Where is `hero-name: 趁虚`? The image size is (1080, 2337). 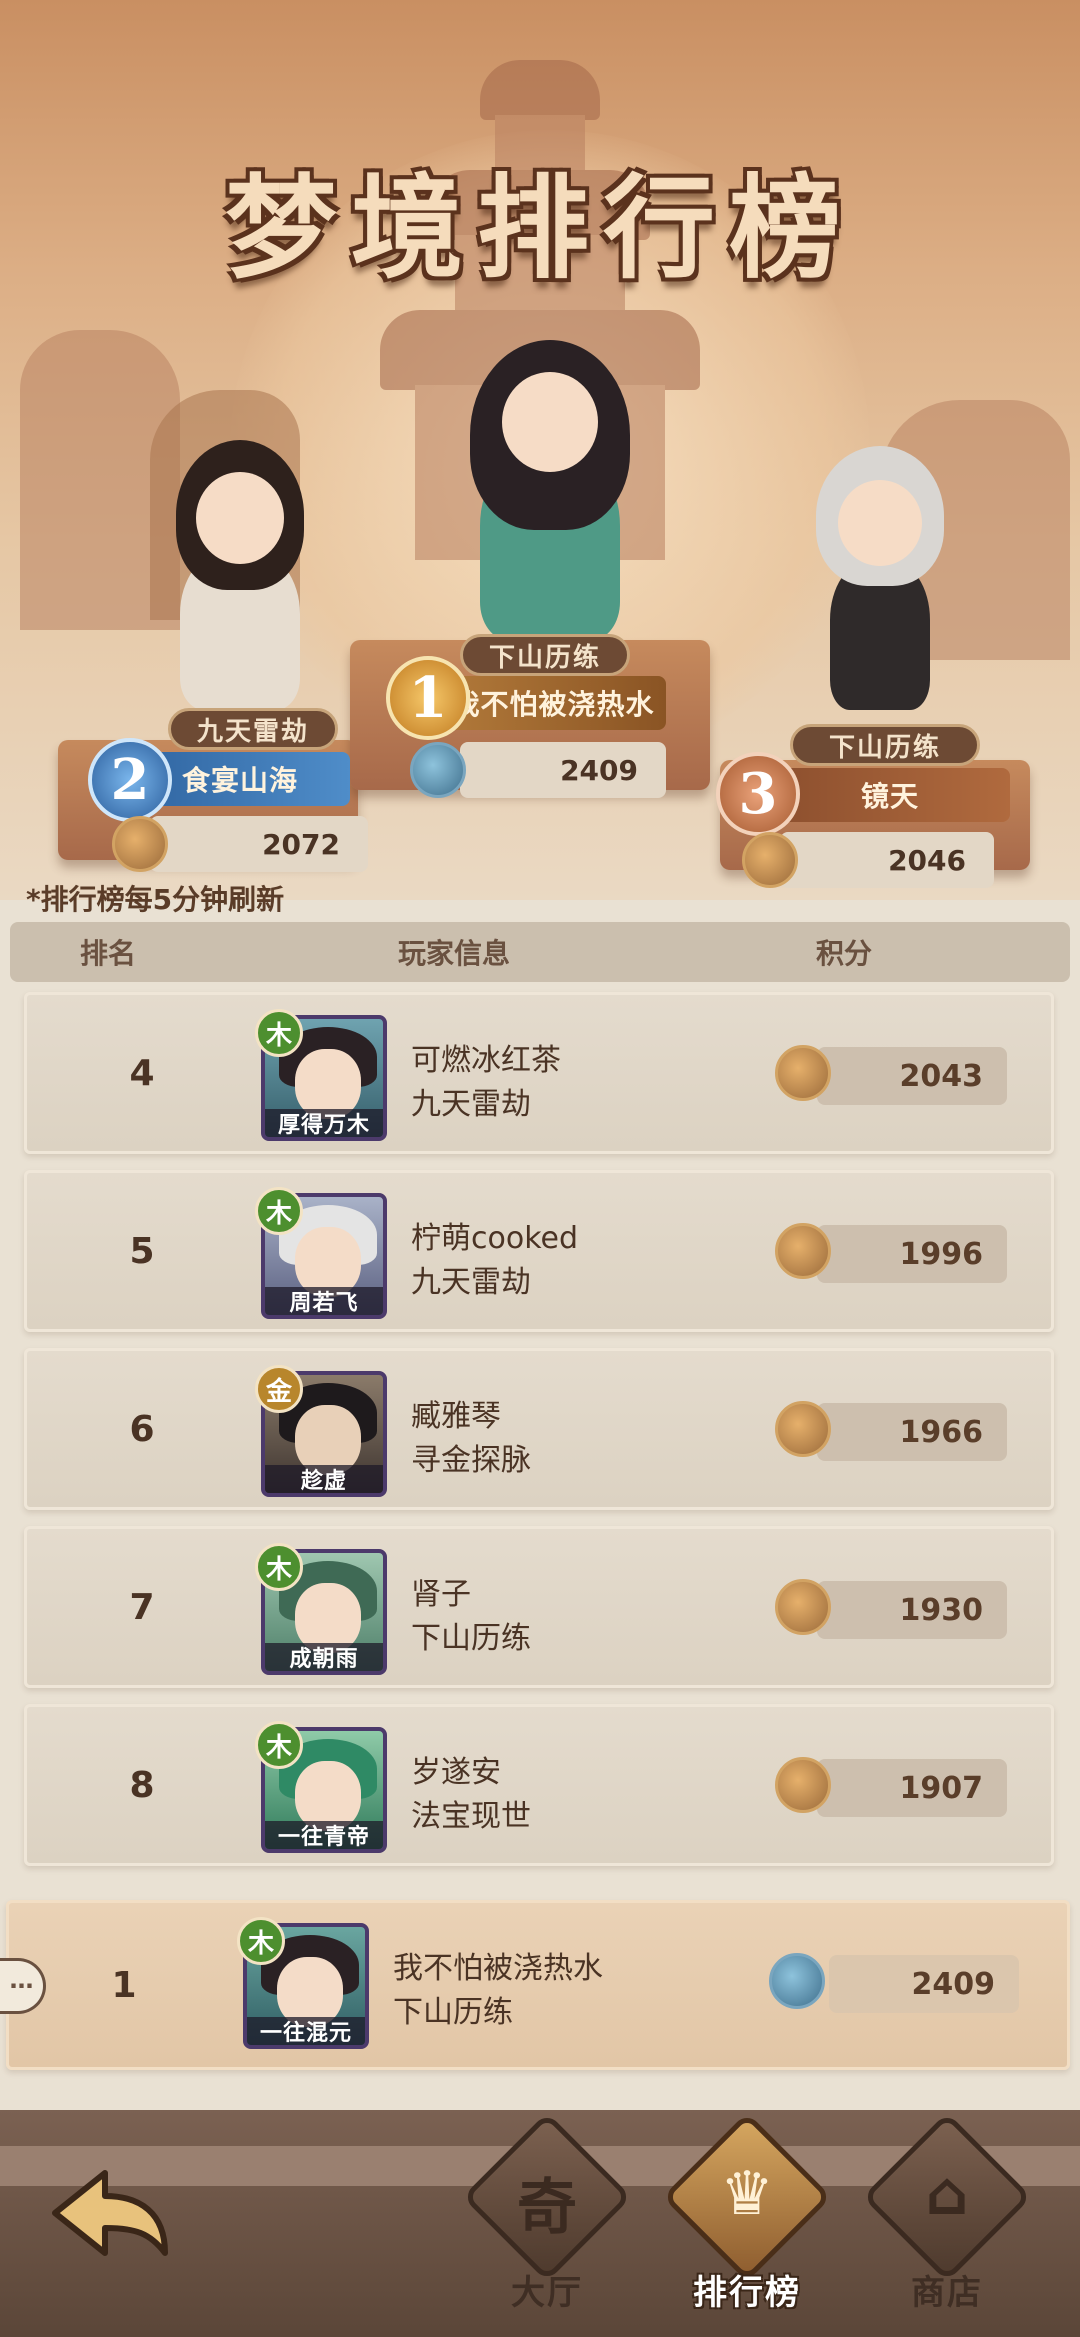 hero-name: 趁虚 is located at coordinates (324, 1479).